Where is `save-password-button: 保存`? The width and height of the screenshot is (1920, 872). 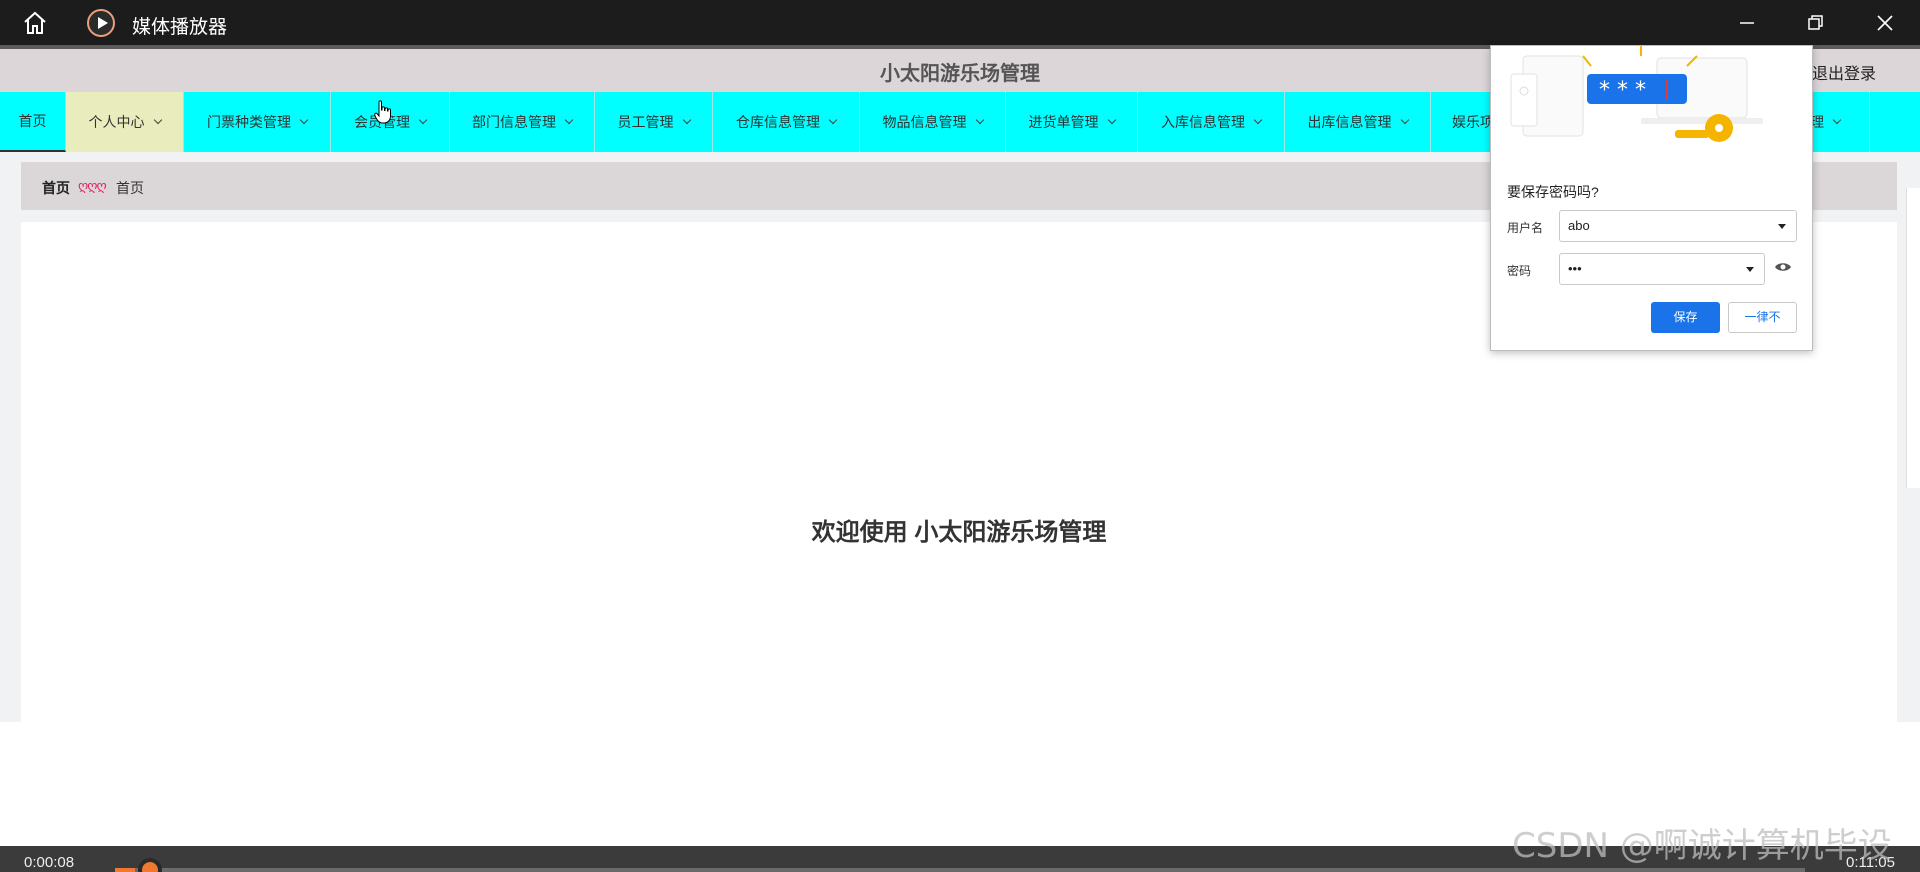
save-password-button: 保存 is located at coordinates (1685, 317).